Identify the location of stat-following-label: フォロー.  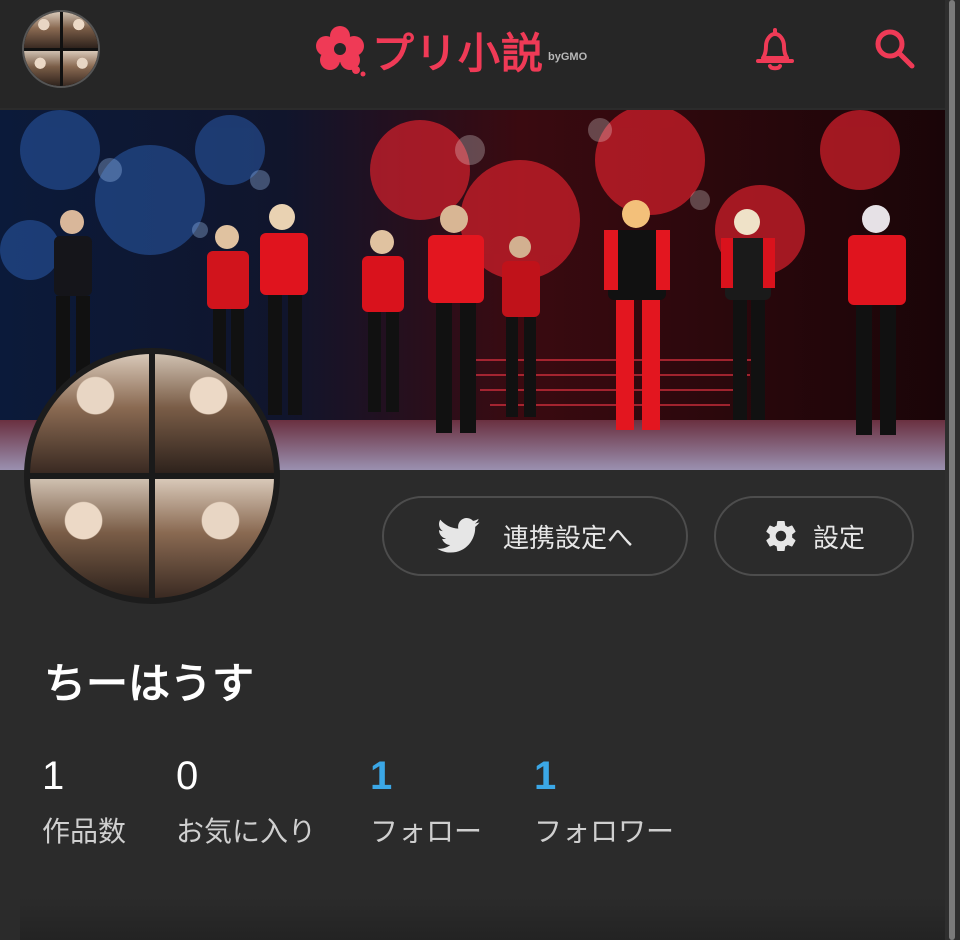
(426, 830).